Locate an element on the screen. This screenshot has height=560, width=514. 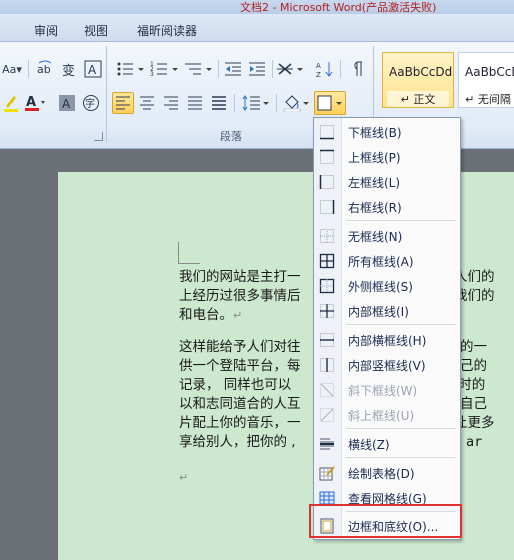
style-normal: AaBbCcDd ↵ 正文 is located at coordinates (418, 80).